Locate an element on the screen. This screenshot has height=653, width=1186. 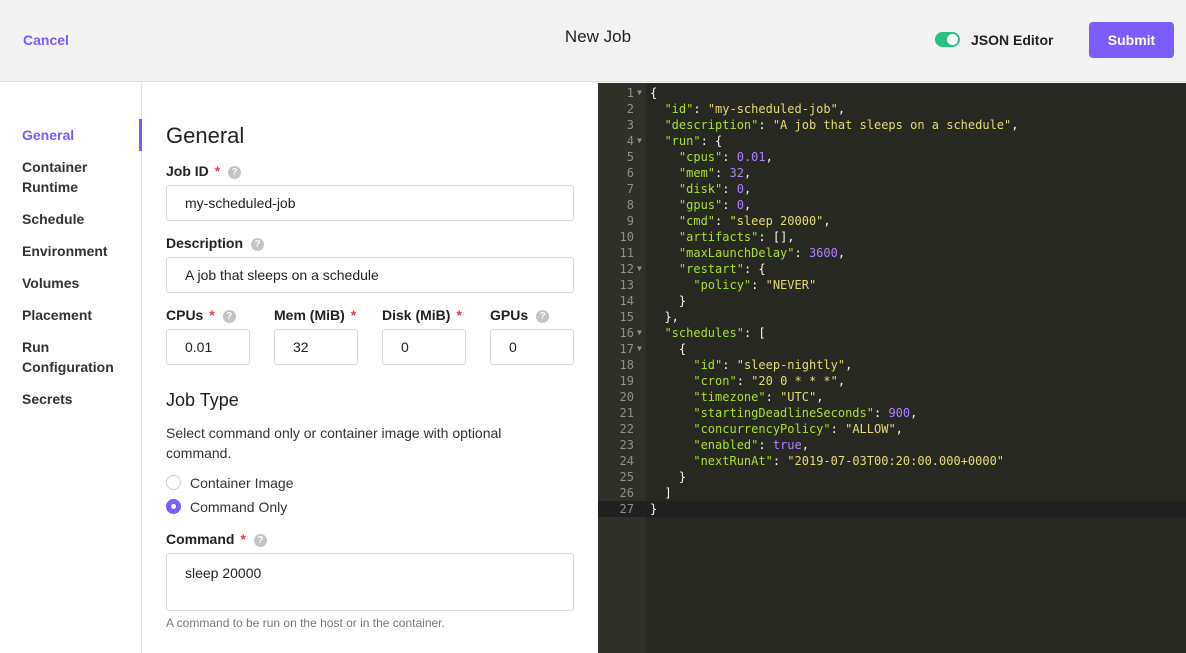
code-text: "timezone": "UTC", is located at coordinates (758, 397).